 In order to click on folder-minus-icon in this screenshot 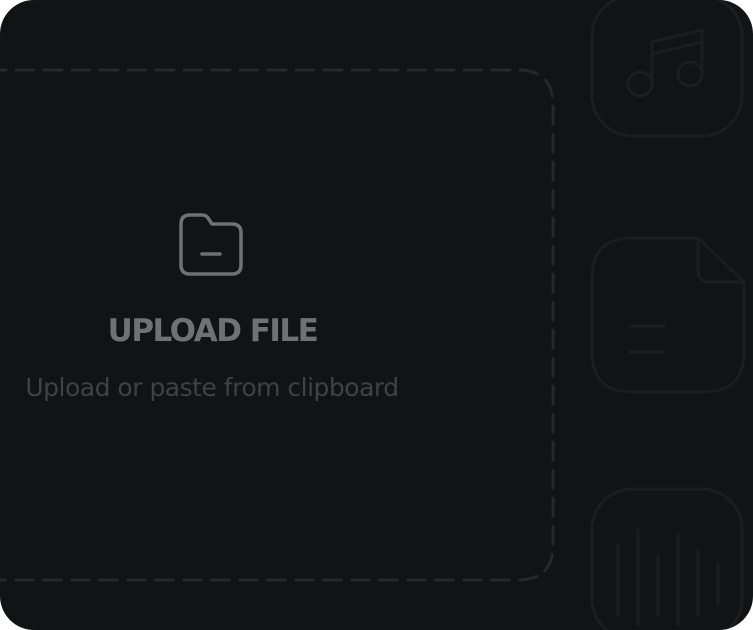, I will do `click(211, 244)`.